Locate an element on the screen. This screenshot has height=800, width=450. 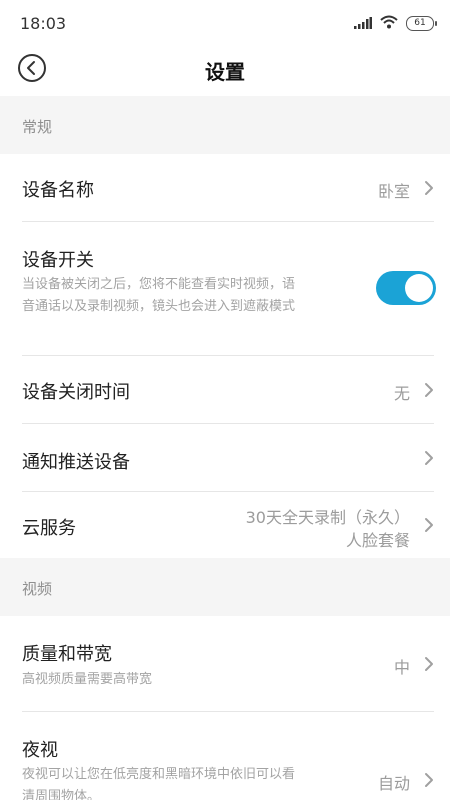
section-title-video: 视频 is located at coordinates (37, 589).